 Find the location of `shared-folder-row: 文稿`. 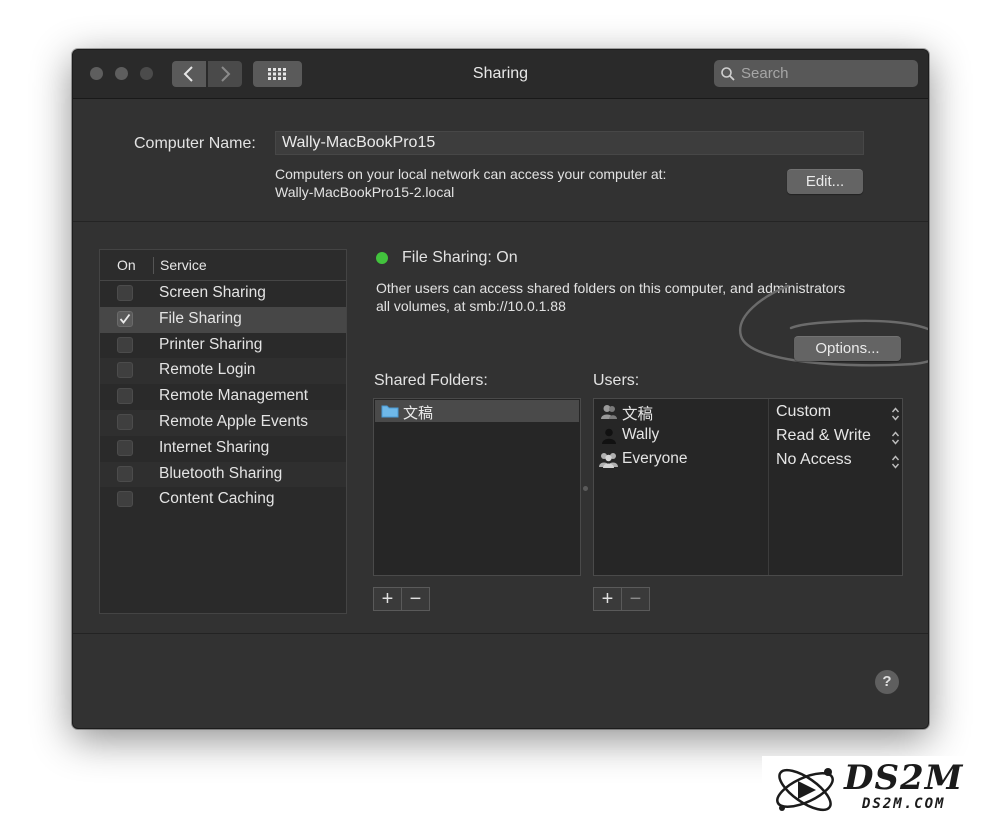

shared-folder-row: 文稿 is located at coordinates (477, 411).